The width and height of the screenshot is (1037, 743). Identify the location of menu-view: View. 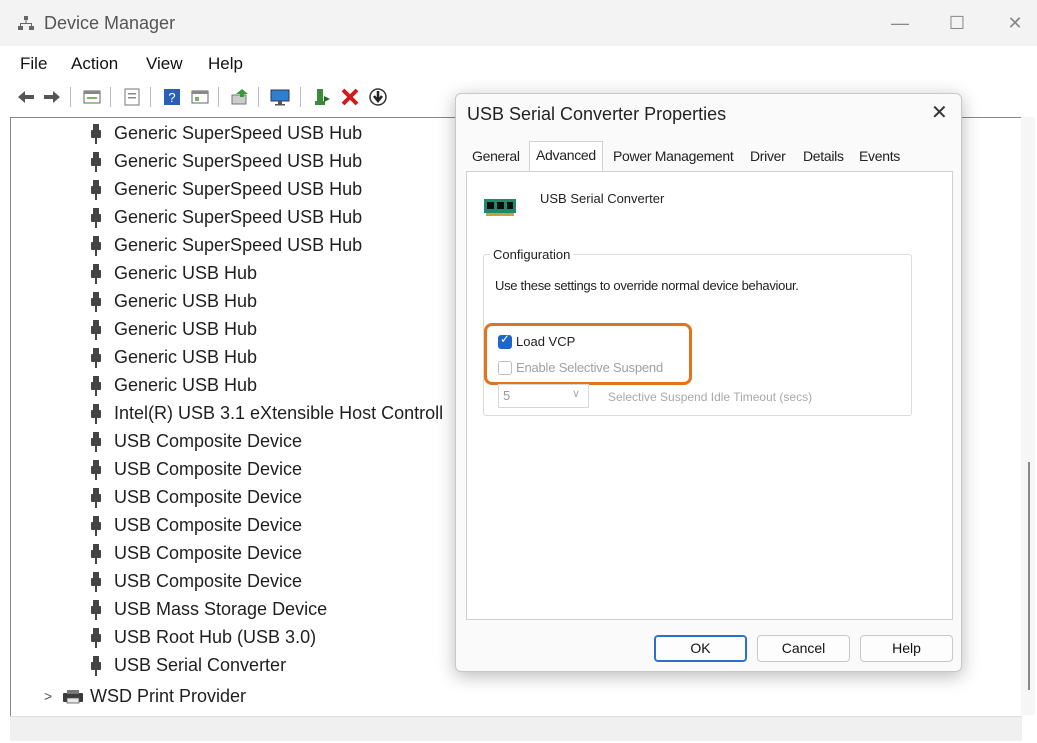
(164, 64).